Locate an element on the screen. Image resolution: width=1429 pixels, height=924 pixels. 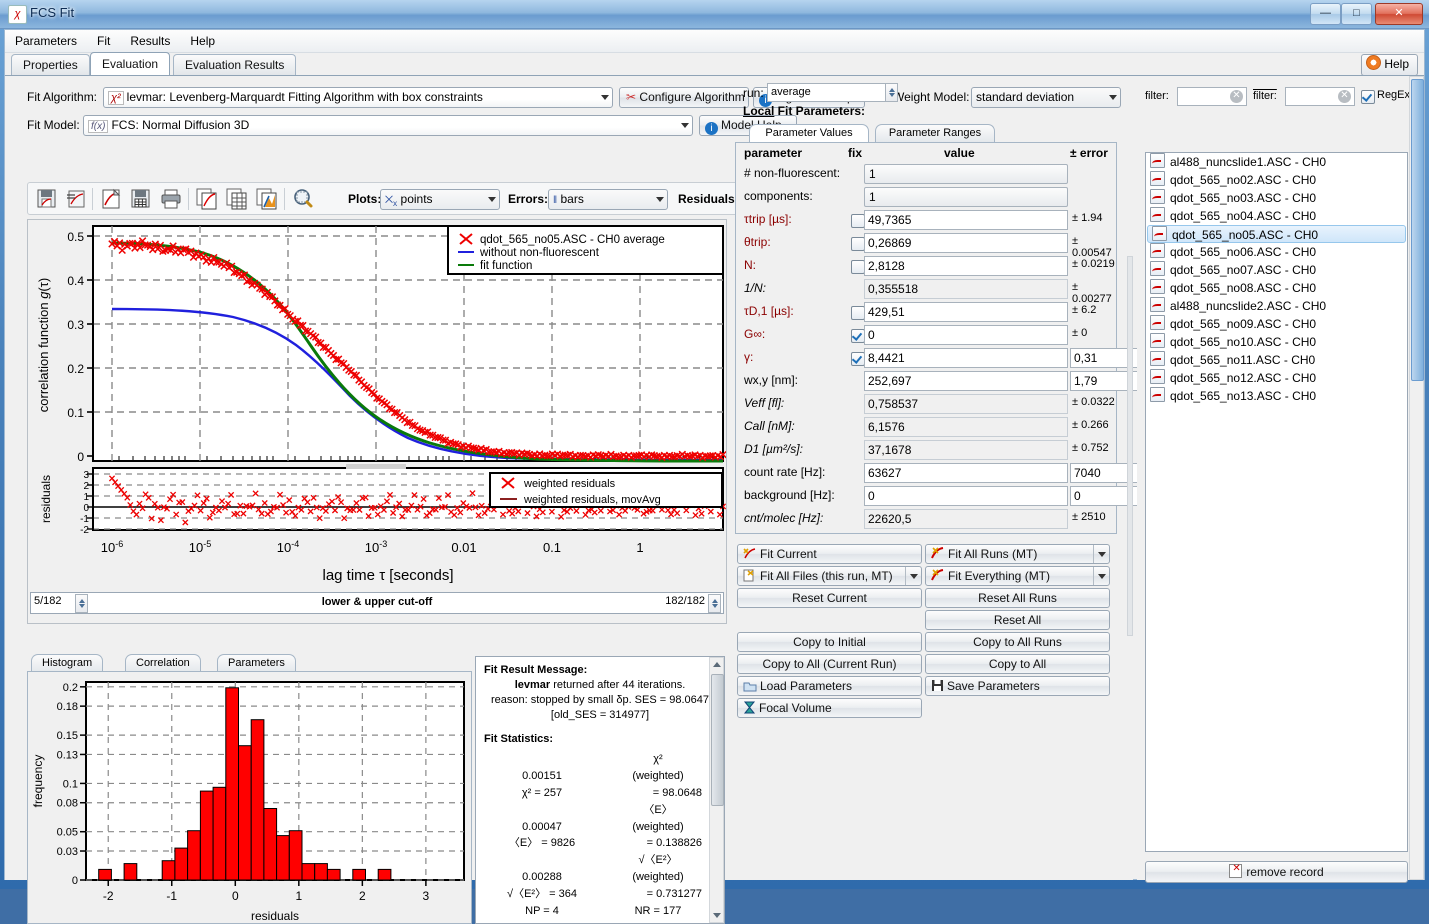
reset-current-button: Reset Current is located at coordinates (829, 598).